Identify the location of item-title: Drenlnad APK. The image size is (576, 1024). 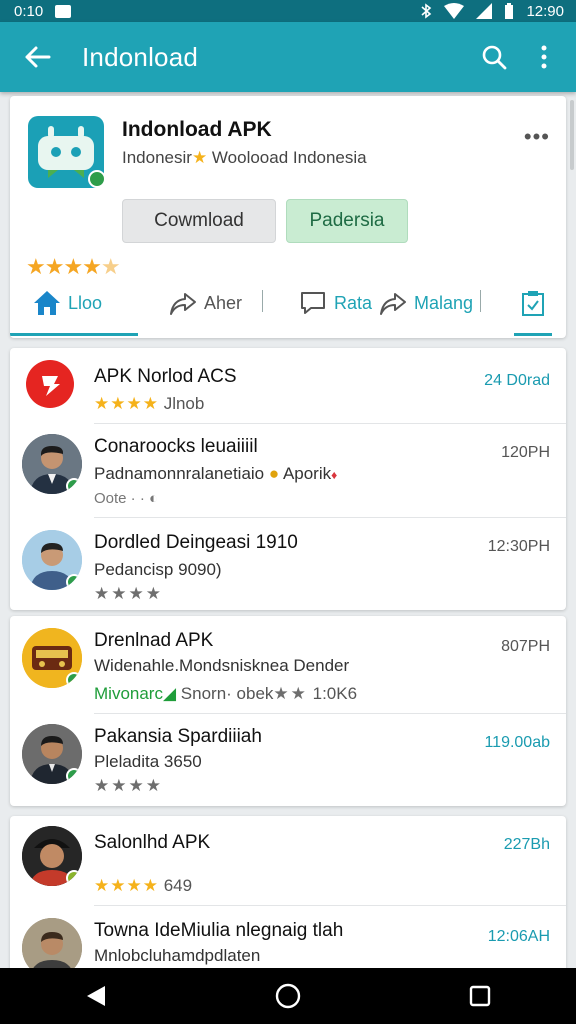
(154, 640).